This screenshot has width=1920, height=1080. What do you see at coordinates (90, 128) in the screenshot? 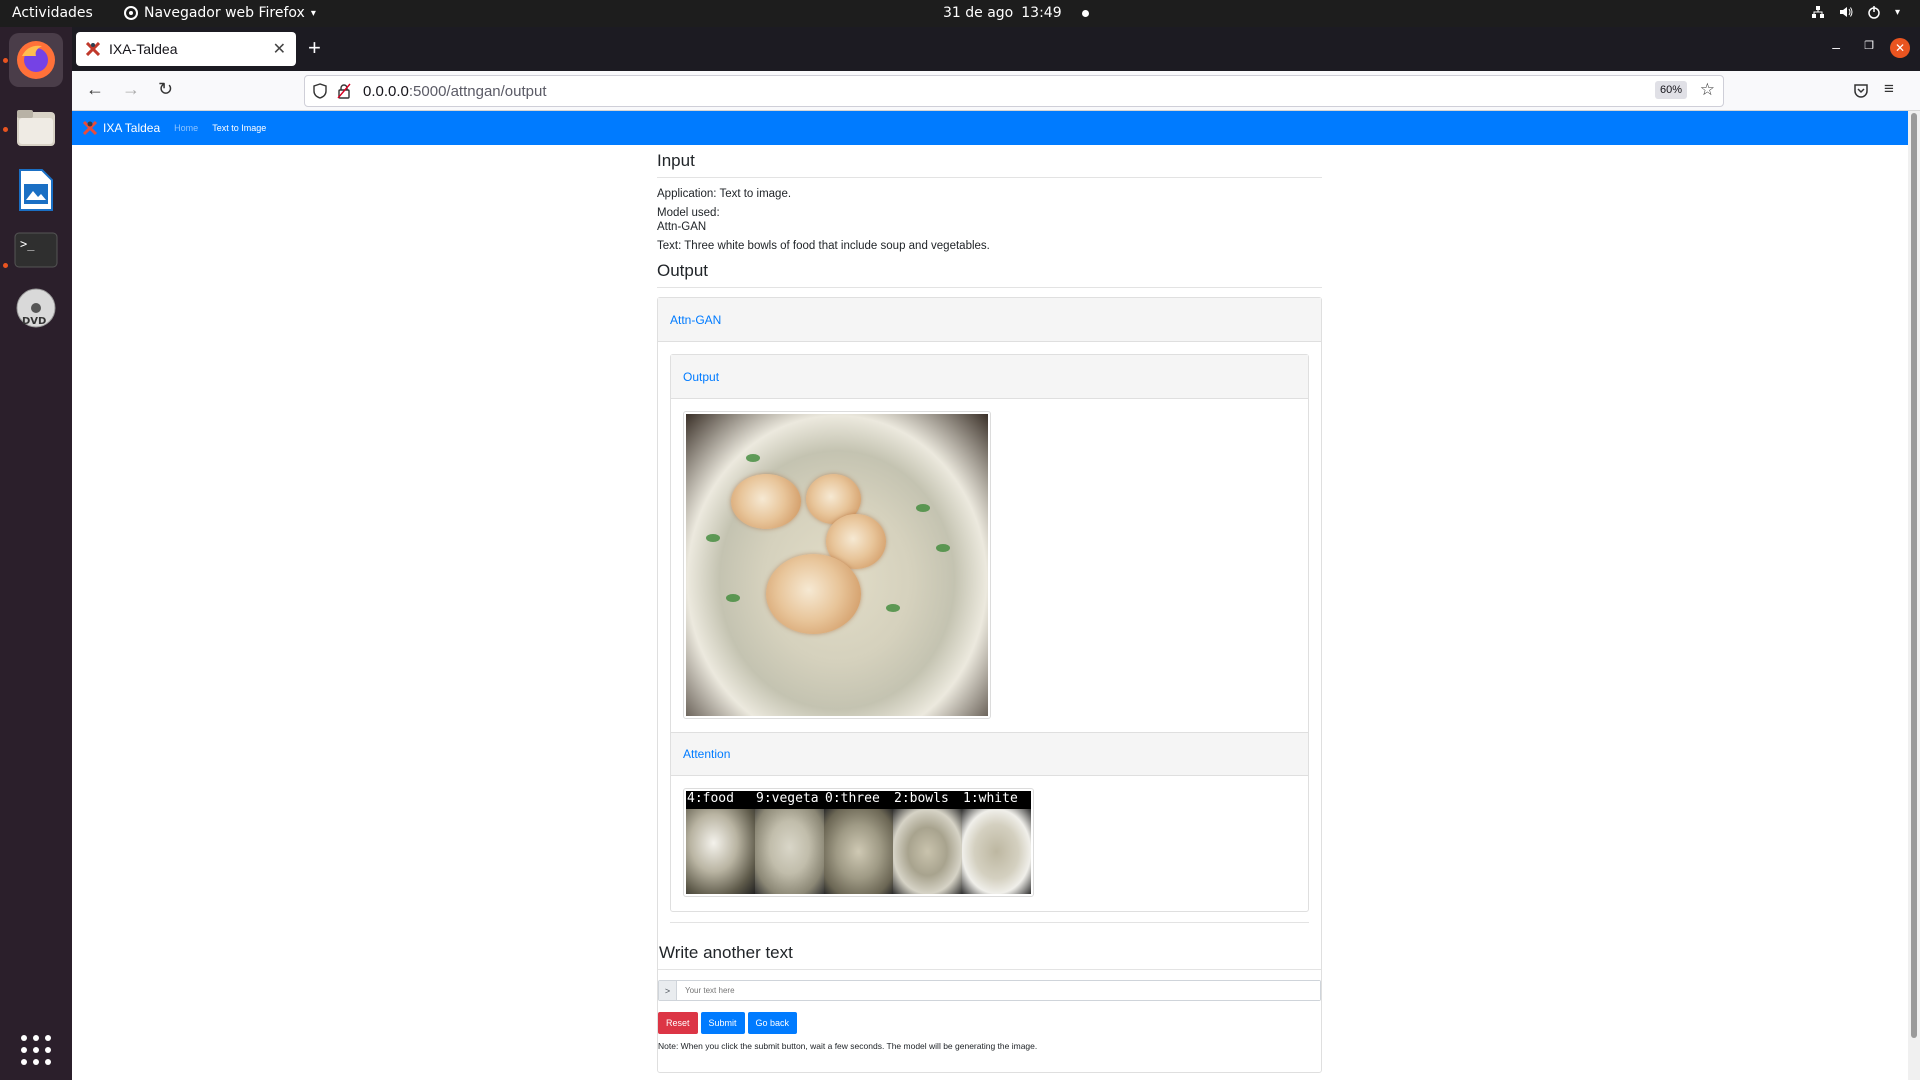
I see `ixa-logo-icon` at bounding box center [90, 128].